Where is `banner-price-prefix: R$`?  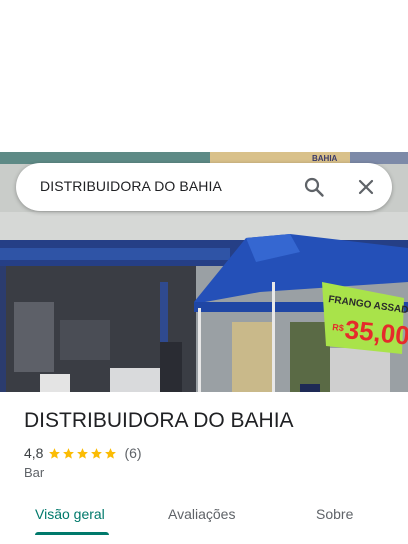 banner-price-prefix: R$ is located at coordinates (338, 327).